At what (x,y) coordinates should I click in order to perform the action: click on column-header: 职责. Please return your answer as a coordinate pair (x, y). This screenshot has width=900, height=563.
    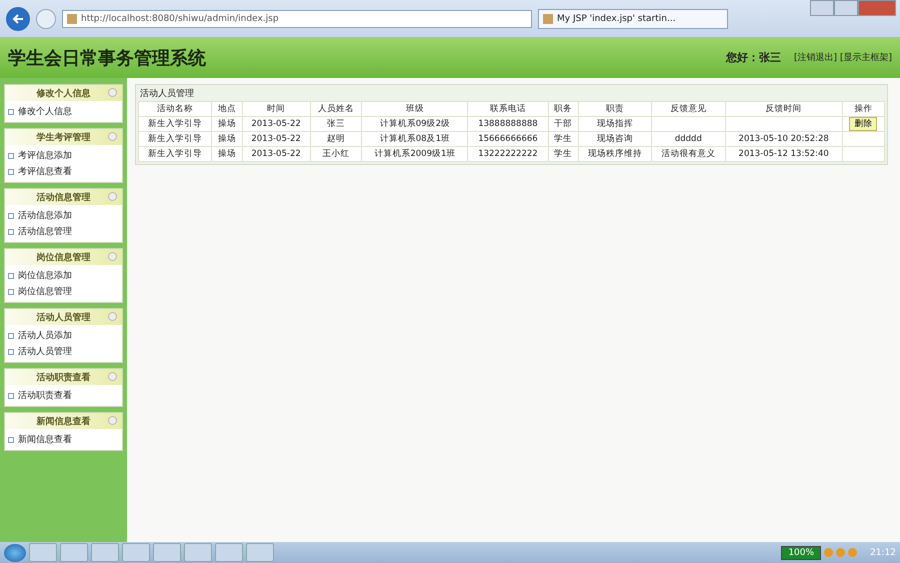
    Looking at the image, I should click on (615, 109).